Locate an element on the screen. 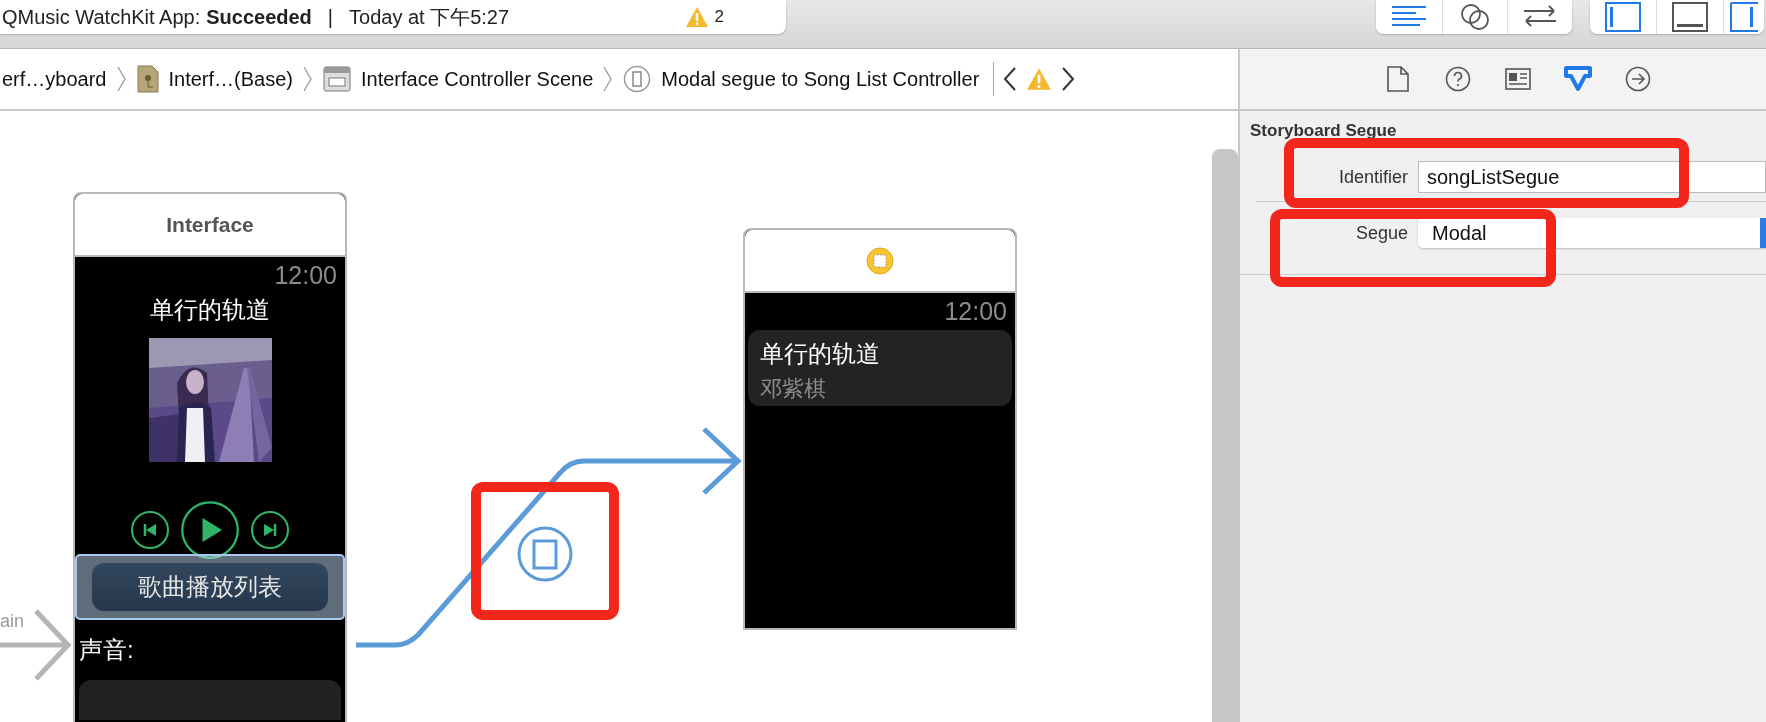 The image size is (1766, 722). identifier-field: songListSegue is located at coordinates (1592, 177).